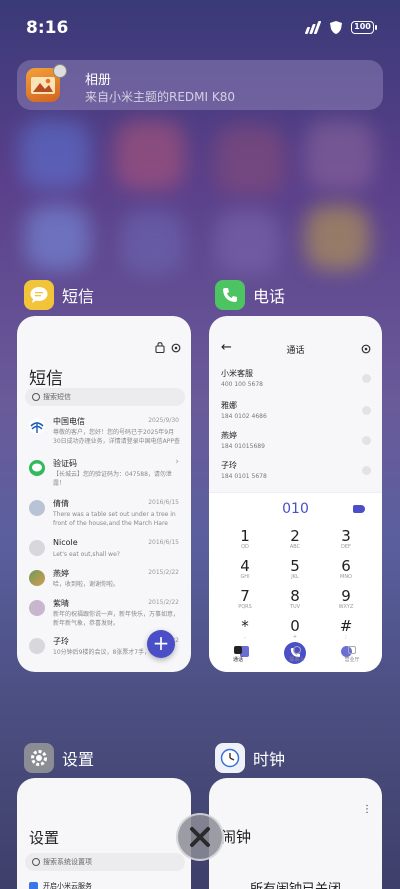 The width and height of the screenshot is (400, 889). I want to click on sms-contact-name: 倩倩, so click(61, 503).